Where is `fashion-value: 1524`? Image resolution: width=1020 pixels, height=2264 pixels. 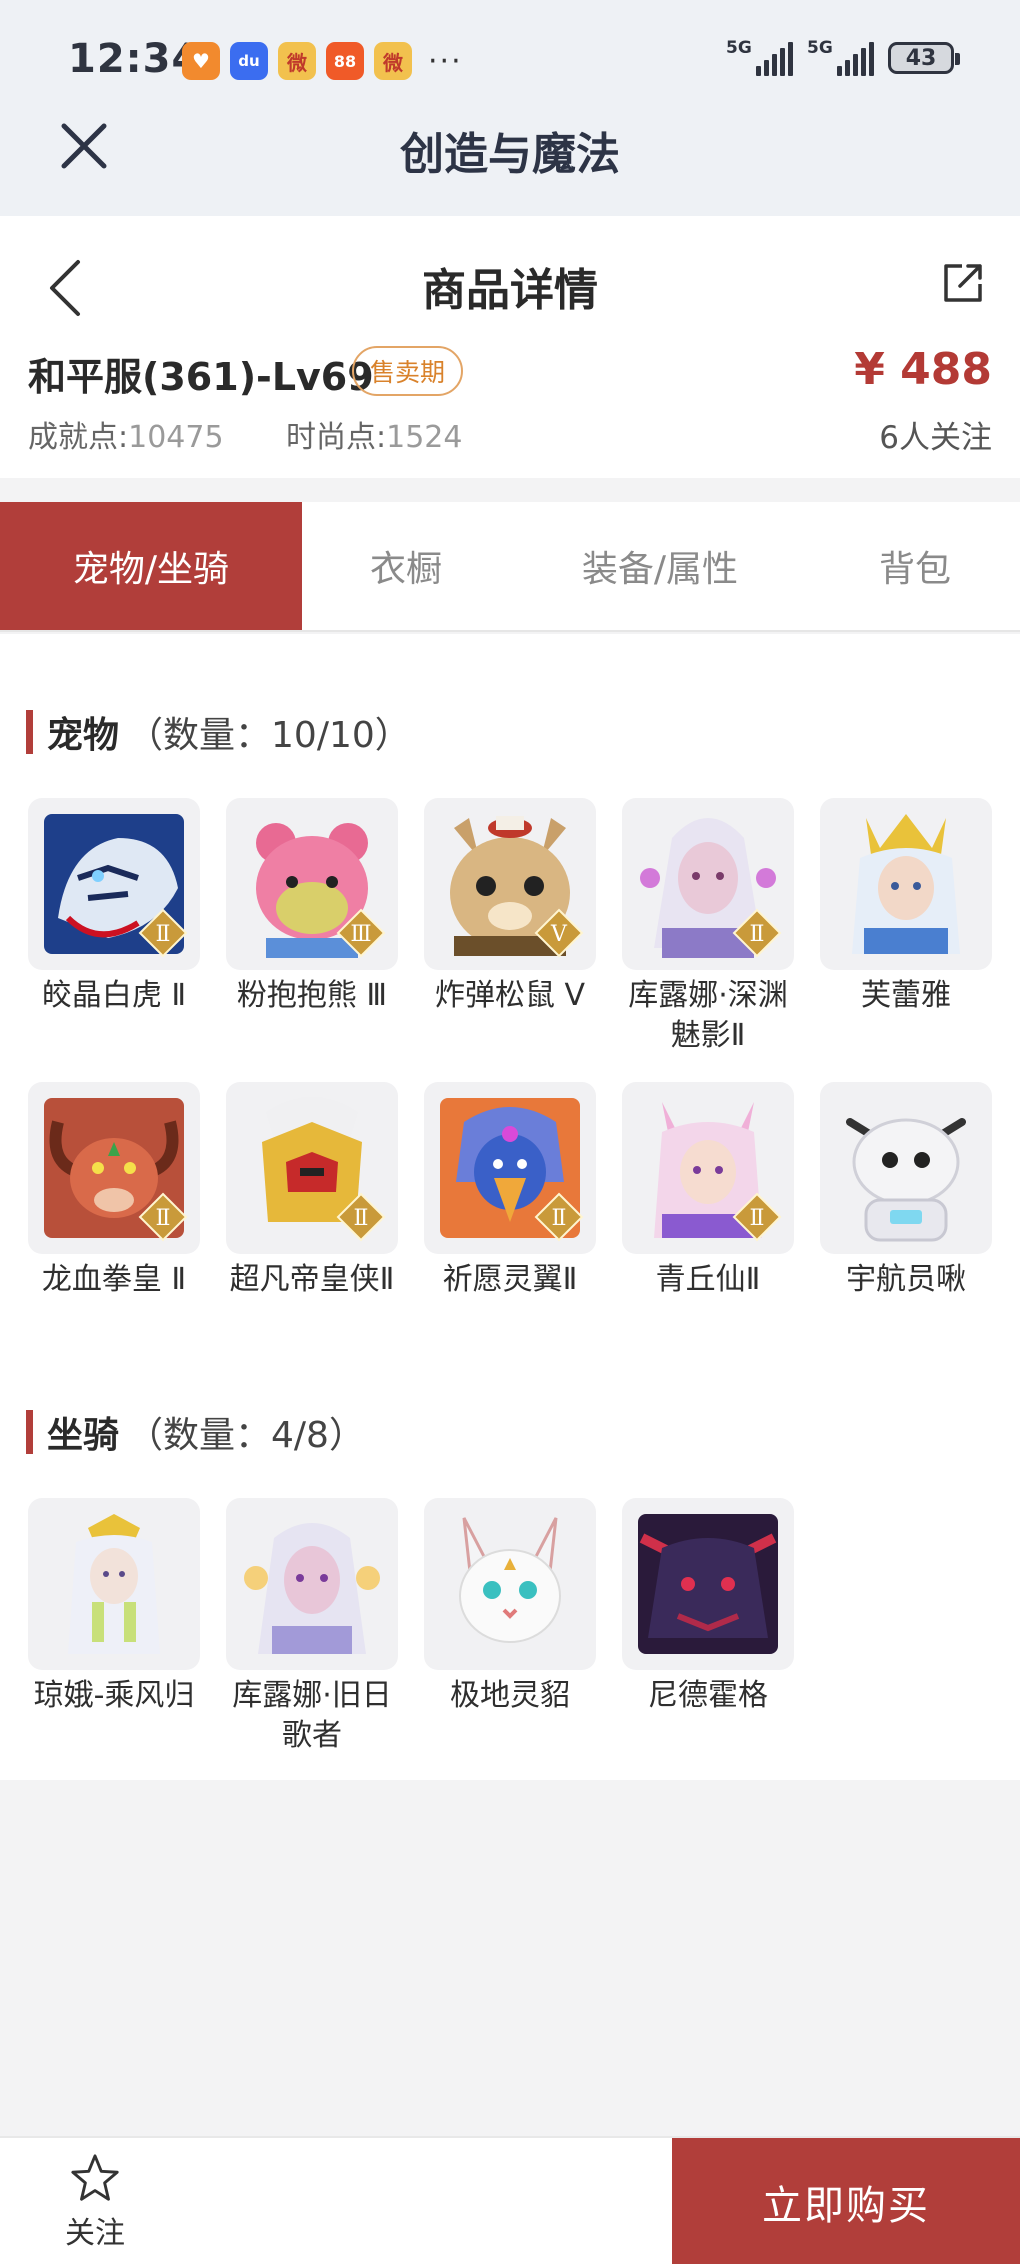
fashion-value: 1524 is located at coordinates (424, 437).